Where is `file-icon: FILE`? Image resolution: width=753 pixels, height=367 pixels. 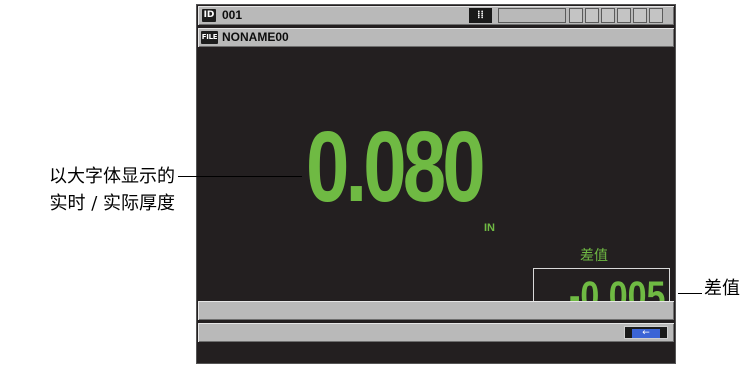
file-icon: FILE is located at coordinates (209, 37).